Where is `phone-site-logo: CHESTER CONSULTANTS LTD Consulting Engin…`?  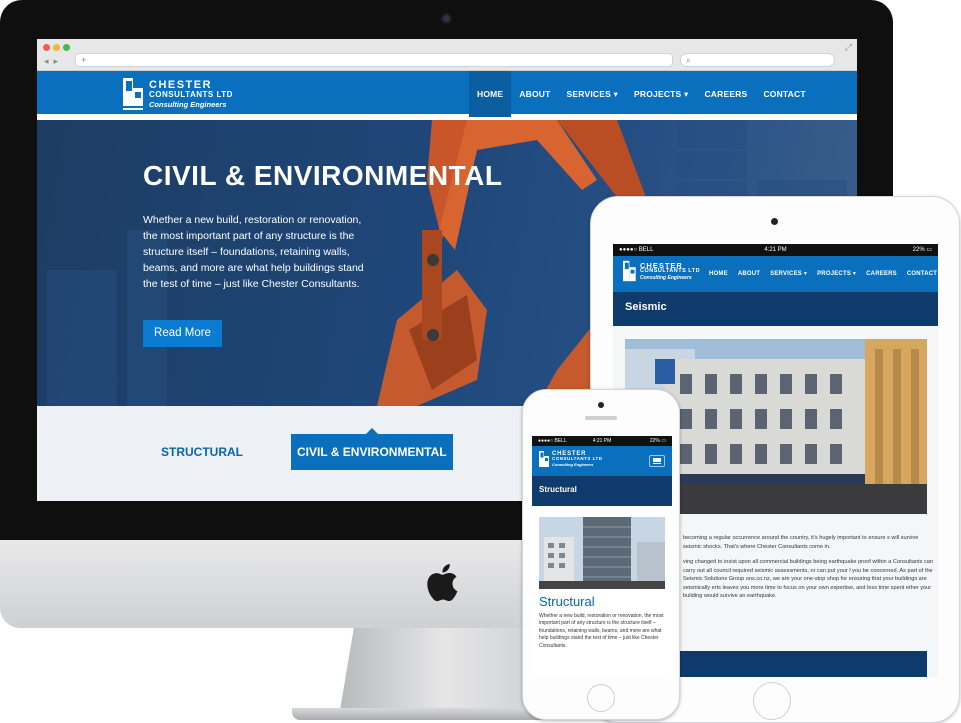
phone-site-logo: CHESTER CONSULTANTS LTD Consulting Engin… is located at coordinates (571, 459).